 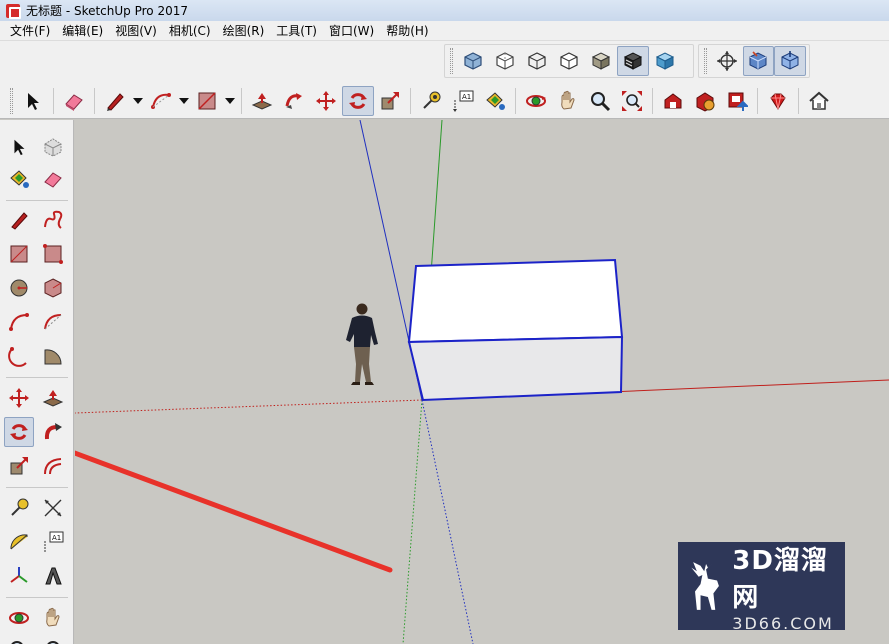 What do you see at coordinates (249, 406) in the screenshot?
I see `red-axis-negative` at bounding box center [249, 406].